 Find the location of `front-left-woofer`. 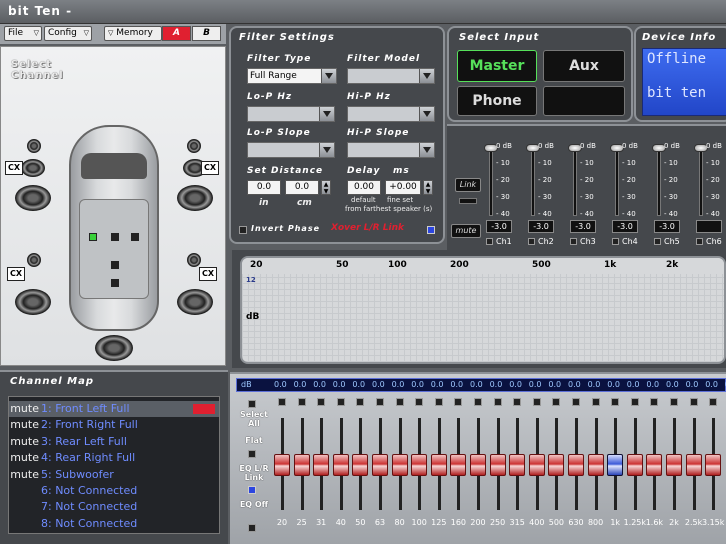

front-left-woofer is located at coordinates (33, 198).